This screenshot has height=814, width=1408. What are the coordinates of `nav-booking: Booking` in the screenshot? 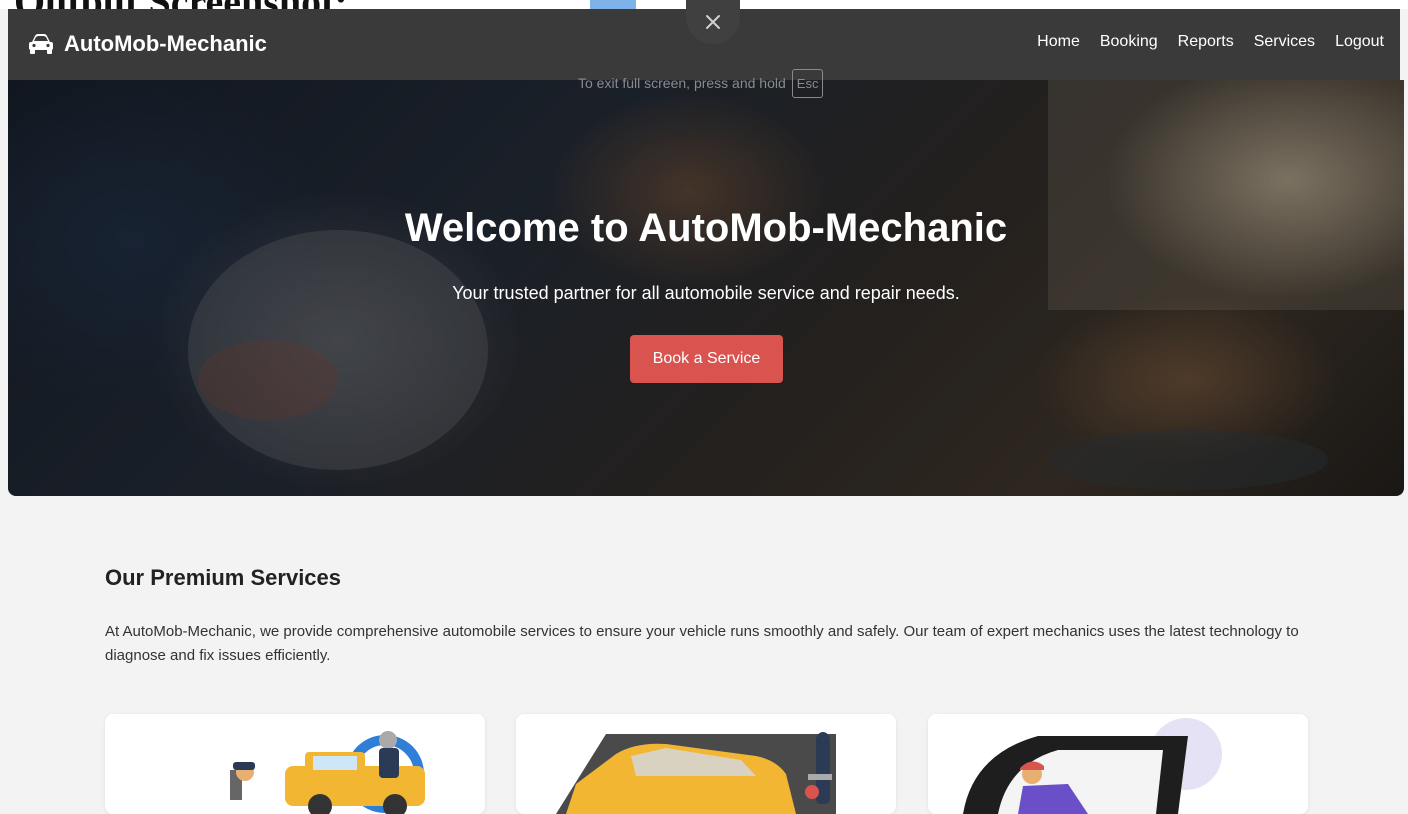 It's located at (1129, 42).